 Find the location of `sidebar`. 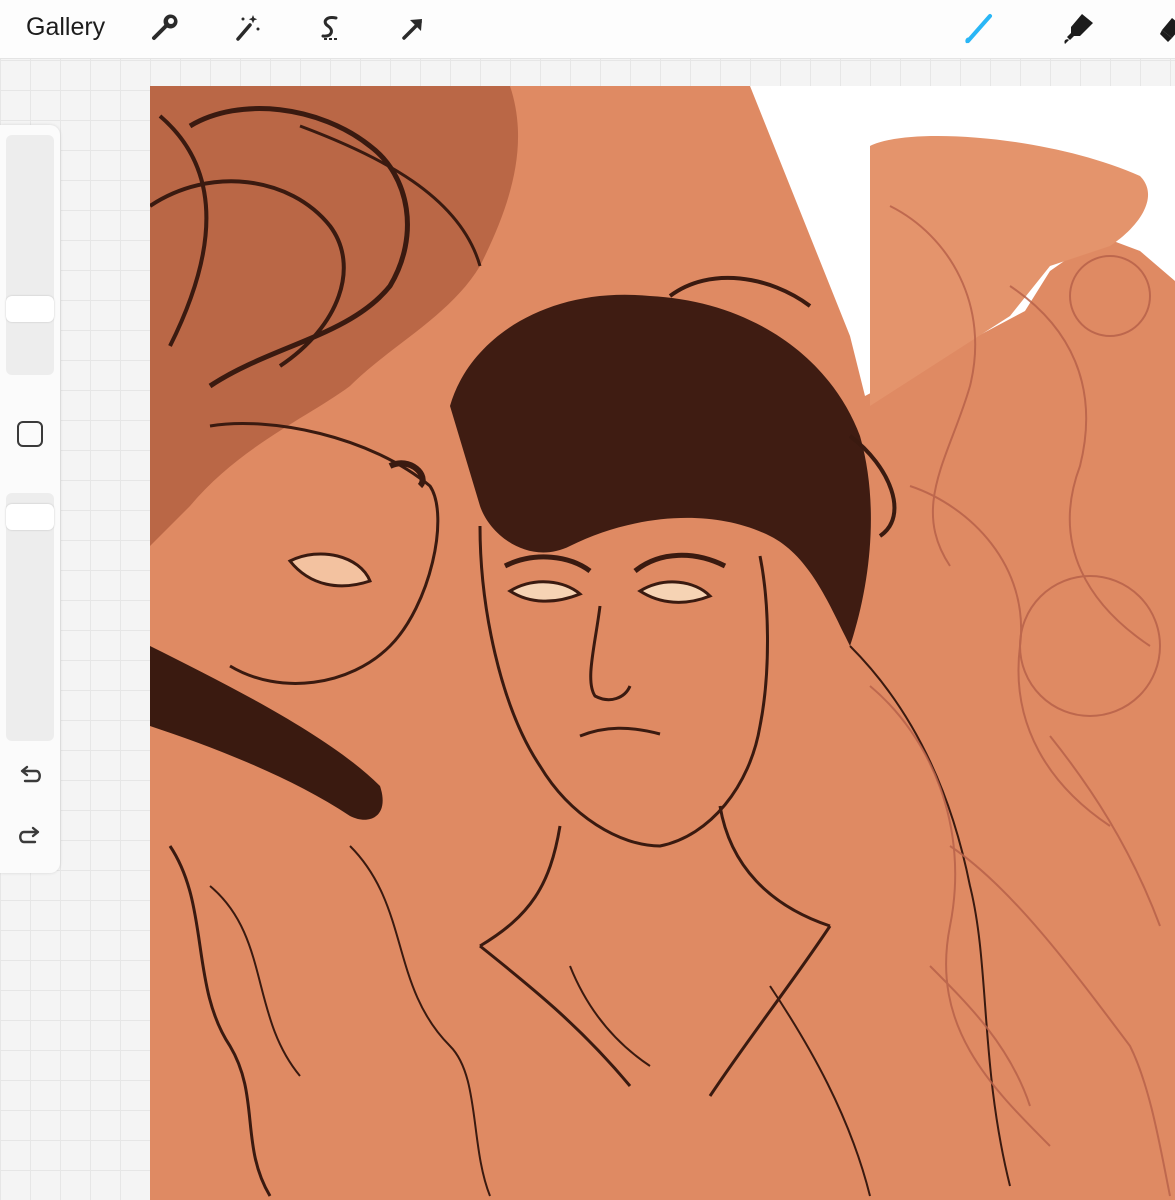

sidebar is located at coordinates (30, 499).